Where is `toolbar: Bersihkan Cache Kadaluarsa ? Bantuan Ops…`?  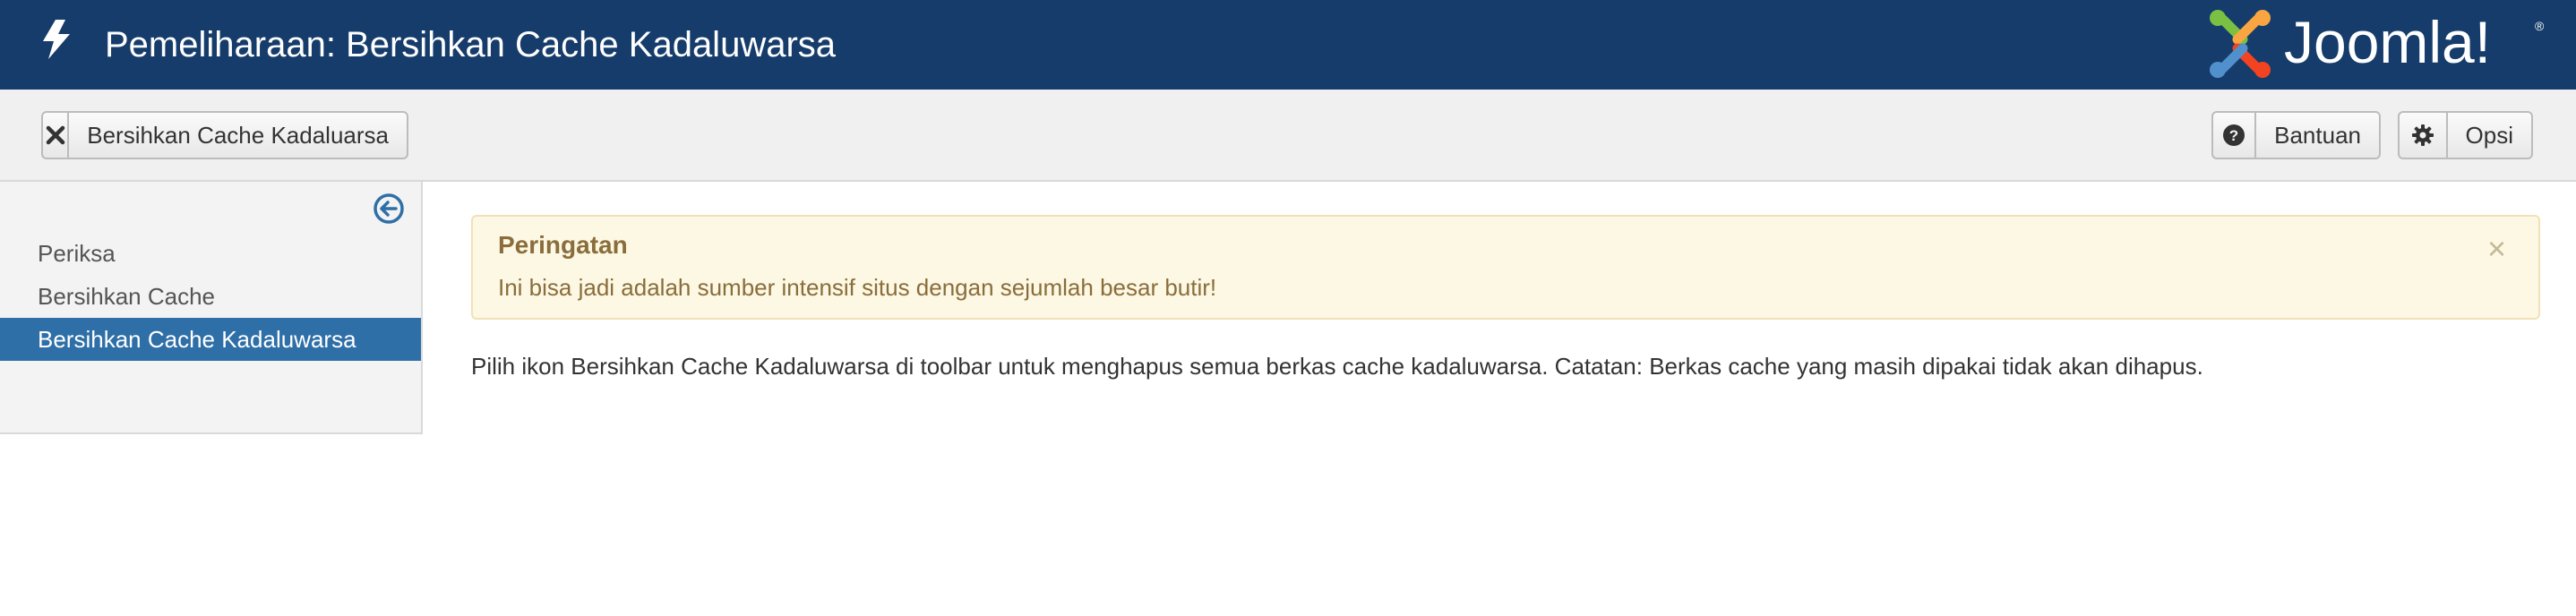
toolbar: Bersihkan Cache Kadaluarsa ? Bantuan Ops… is located at coordinates (1288, 136).